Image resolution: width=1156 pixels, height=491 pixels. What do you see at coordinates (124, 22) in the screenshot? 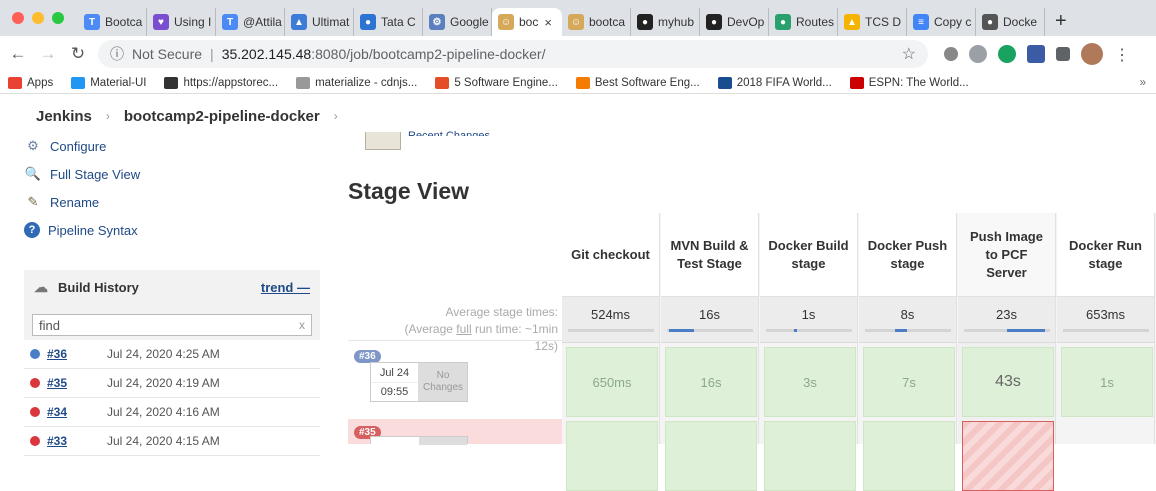
I see `tab-label: Bootca` at bounding box center [124, 22].